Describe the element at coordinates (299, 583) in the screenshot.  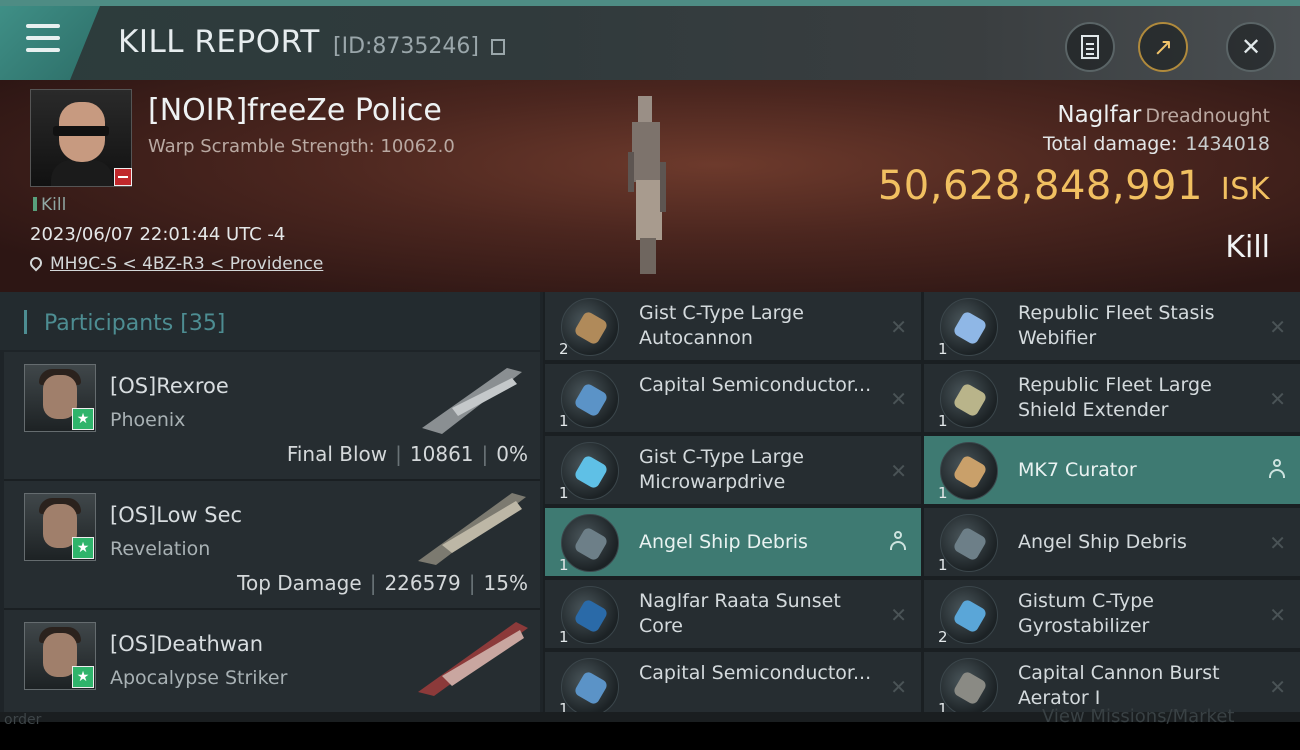
I see `stat-label: Top Damage` at that location.